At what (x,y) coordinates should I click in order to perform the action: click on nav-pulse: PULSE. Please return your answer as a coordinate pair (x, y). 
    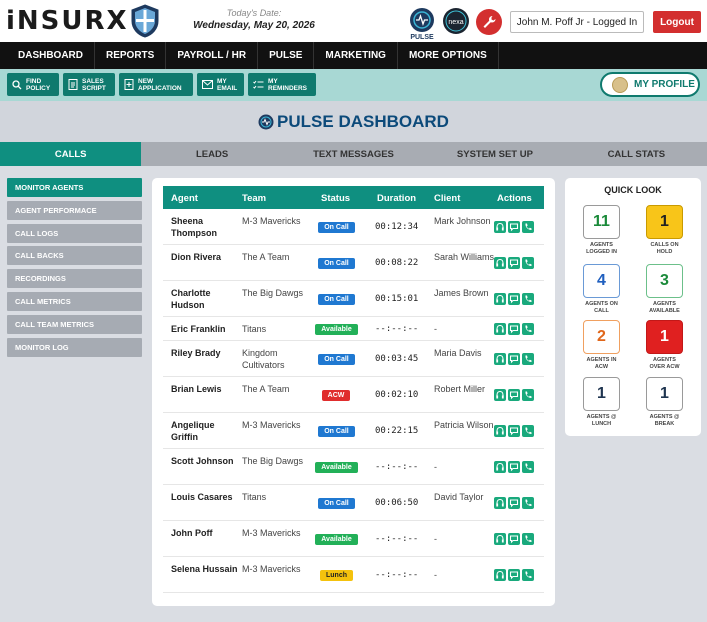
    Looking at the image, I should click on (286, 55).